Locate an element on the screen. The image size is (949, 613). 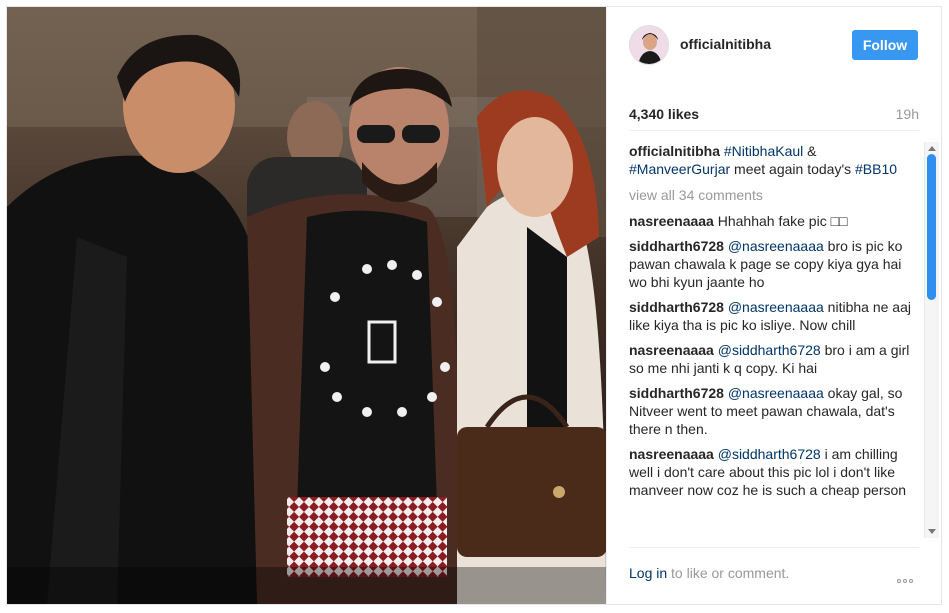
divider is located at coordinates (774, 130).